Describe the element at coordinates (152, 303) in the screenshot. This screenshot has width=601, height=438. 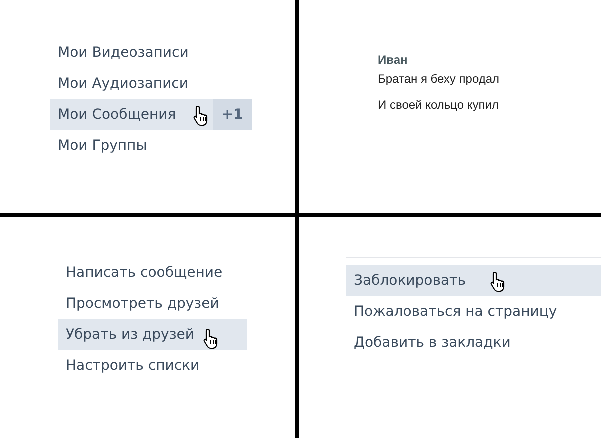
I see `menu-item: Просмотреть друзей` at that location.